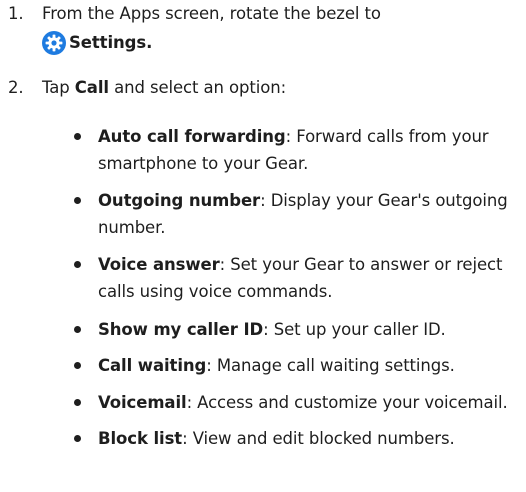 This screenshot has width=526, height=492. What do you see at coordinates (58, 87) in the screenshot?
I see `step-prefix: Tap` at bounding box center [58, 87].